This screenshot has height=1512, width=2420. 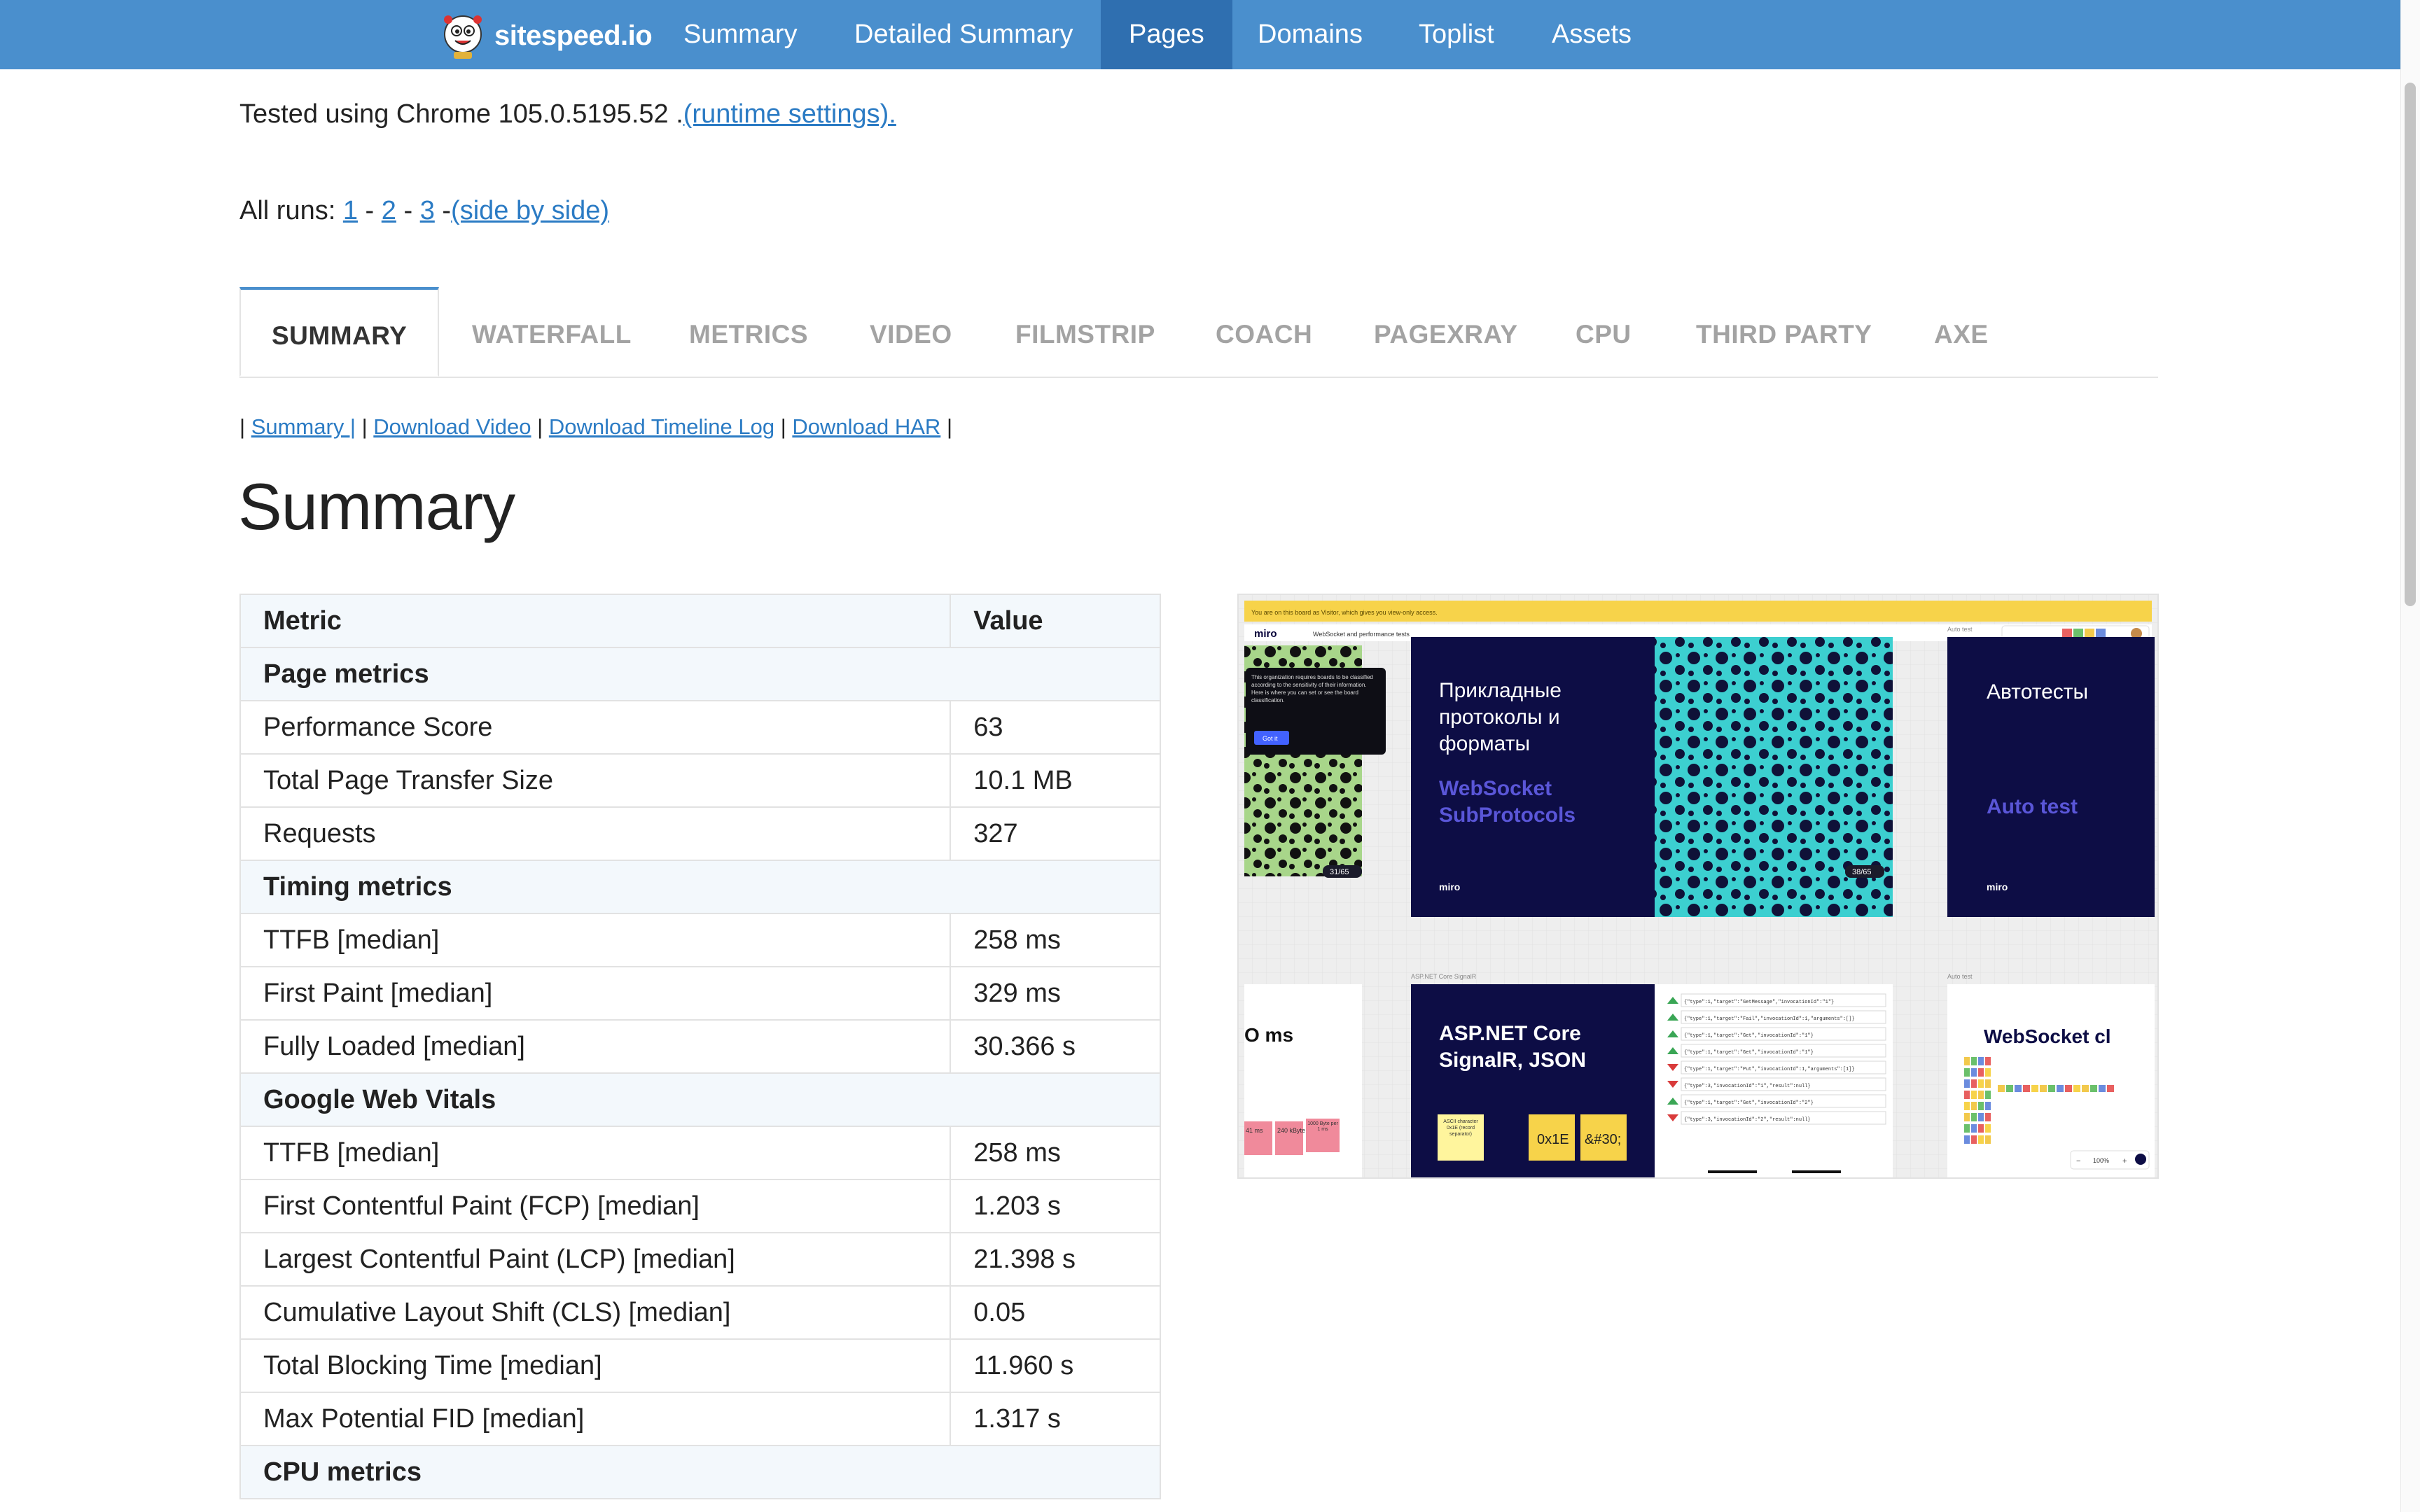 I want to click on download-timeline-link: Download Timeline Log, so click(x=661, y=426).